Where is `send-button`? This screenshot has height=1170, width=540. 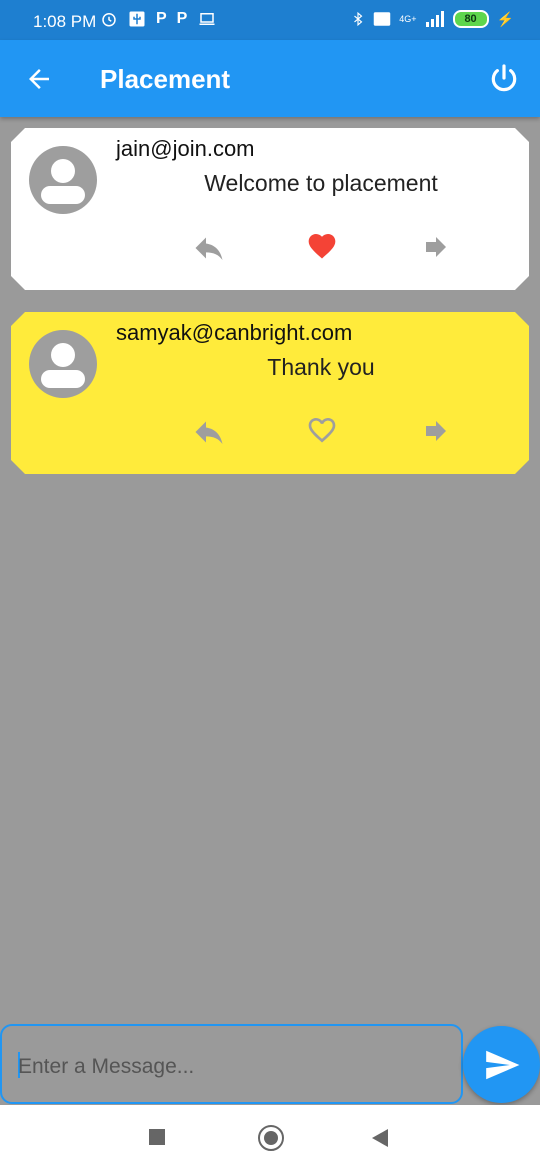
send-button is located at coordinates (501, 1064).